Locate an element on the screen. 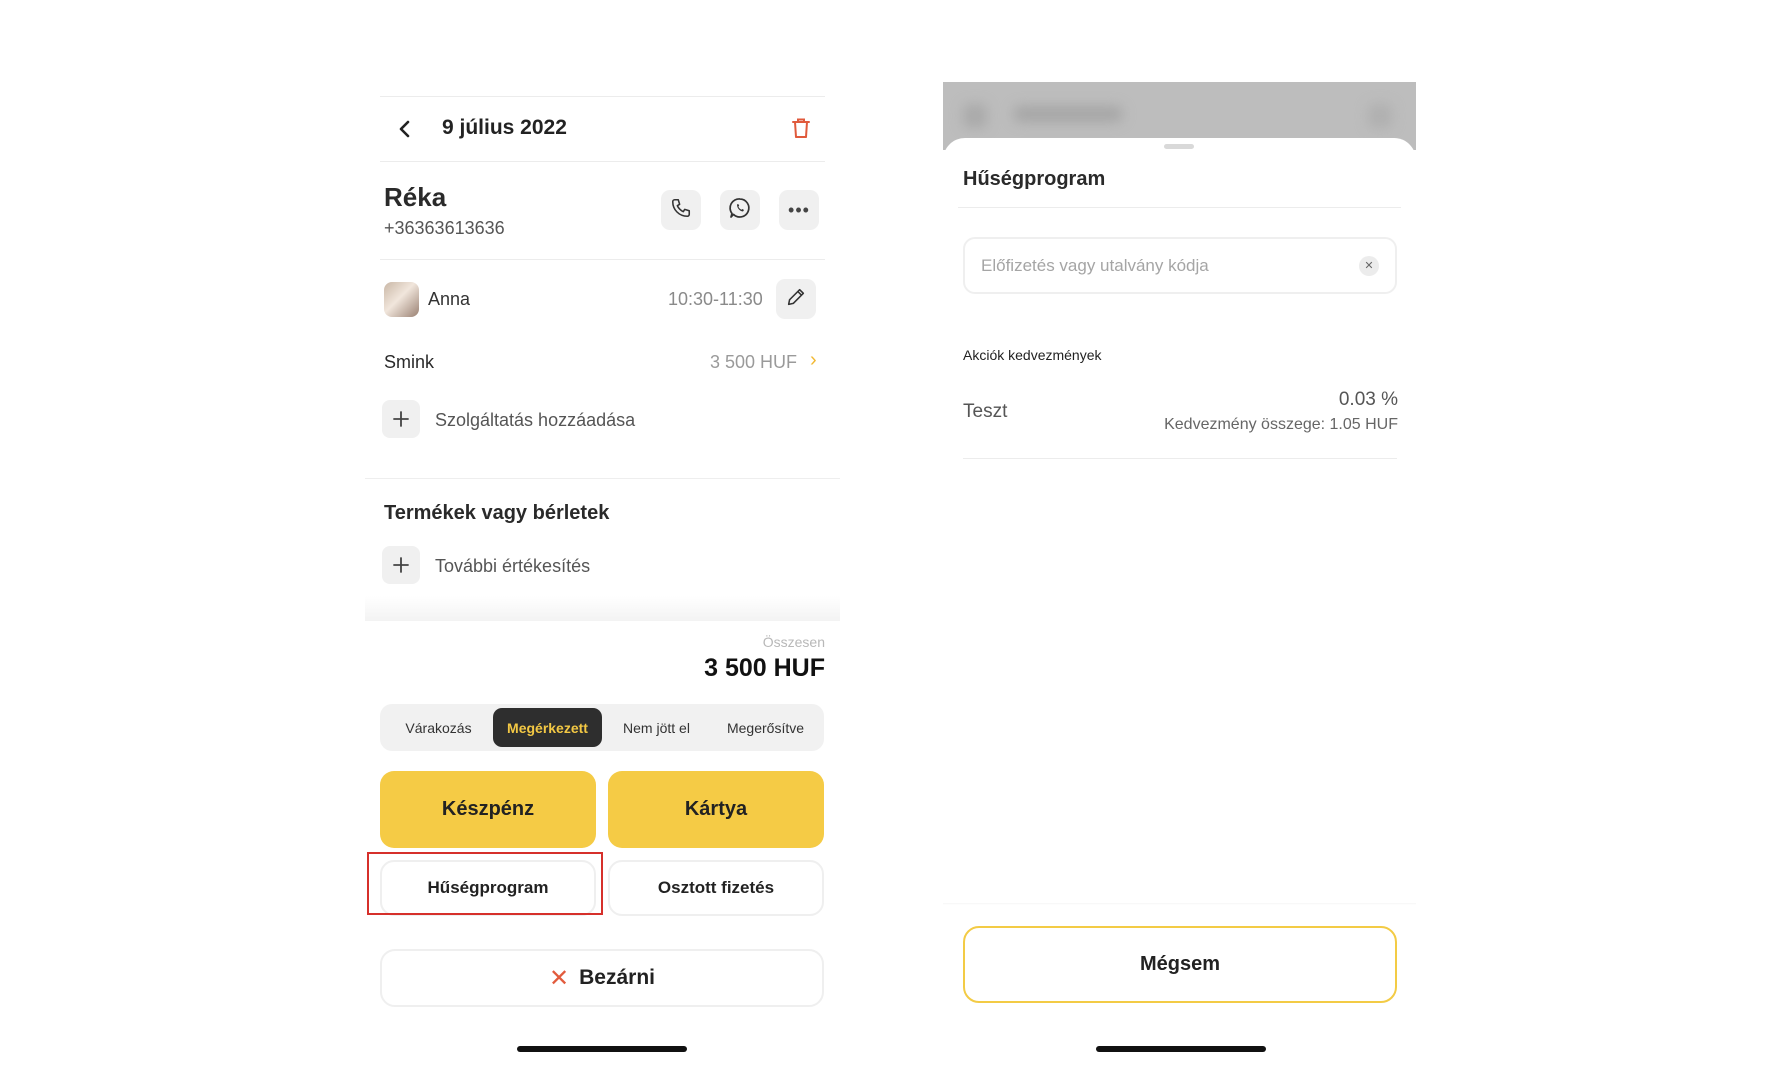 The height and width of the screenshot is (1080, 1792). status-tab-confirmed: Megerősítve is located at coordinates (765, 727).